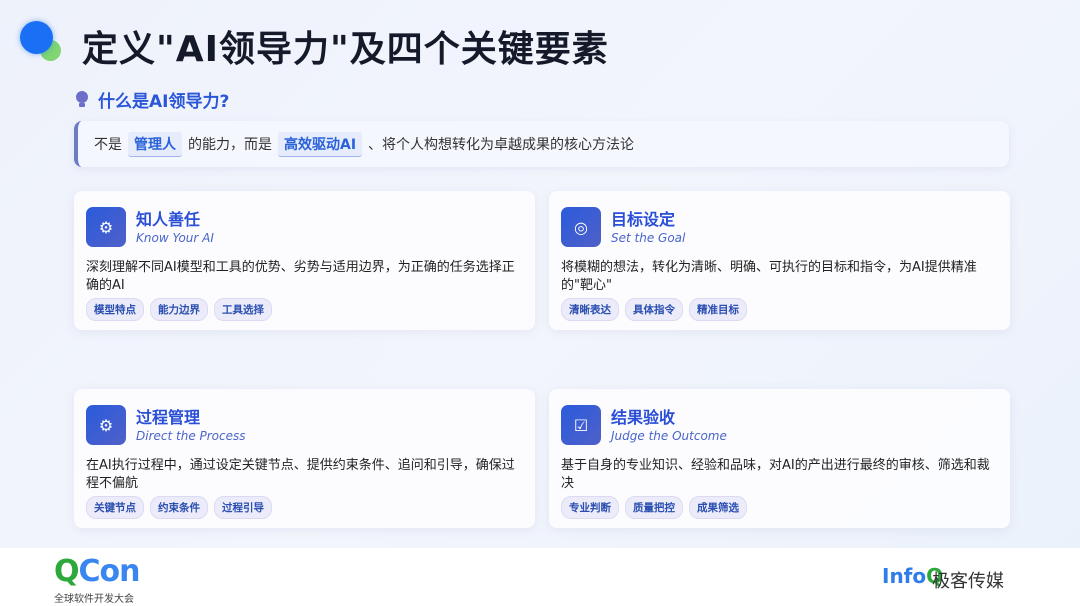  Describe the element at coordinates (230, 145) in the screenshot. I see `quote-text: 的能力，而是` at that location.